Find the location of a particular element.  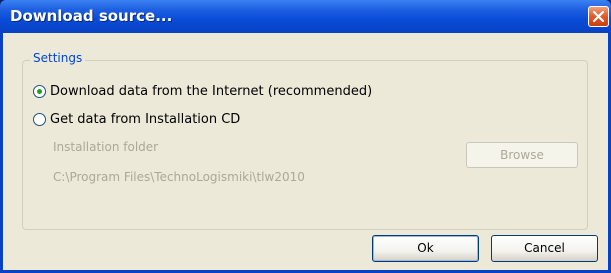

installation-folder-path: C:\Program Files\TechnoLogismiki\tlw2010 is located at coordinates (179, 177).